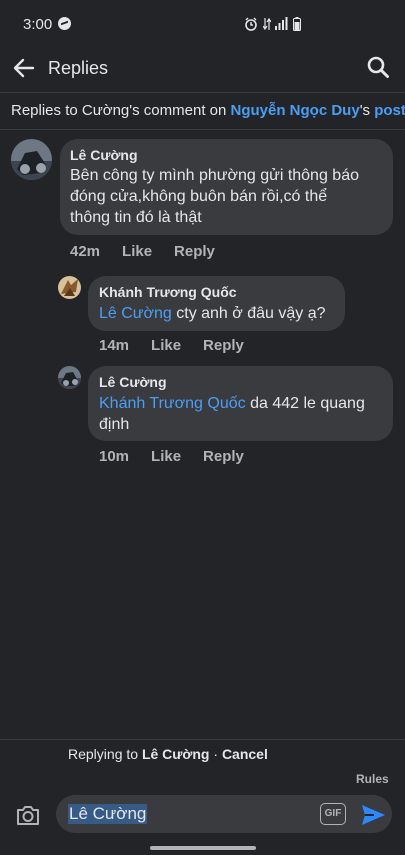 This screenshot has height=855, width=405. What do you see at coordinates (202, 92) in the screenshot?
I see `header-divider` at bounding box center [202, 92].